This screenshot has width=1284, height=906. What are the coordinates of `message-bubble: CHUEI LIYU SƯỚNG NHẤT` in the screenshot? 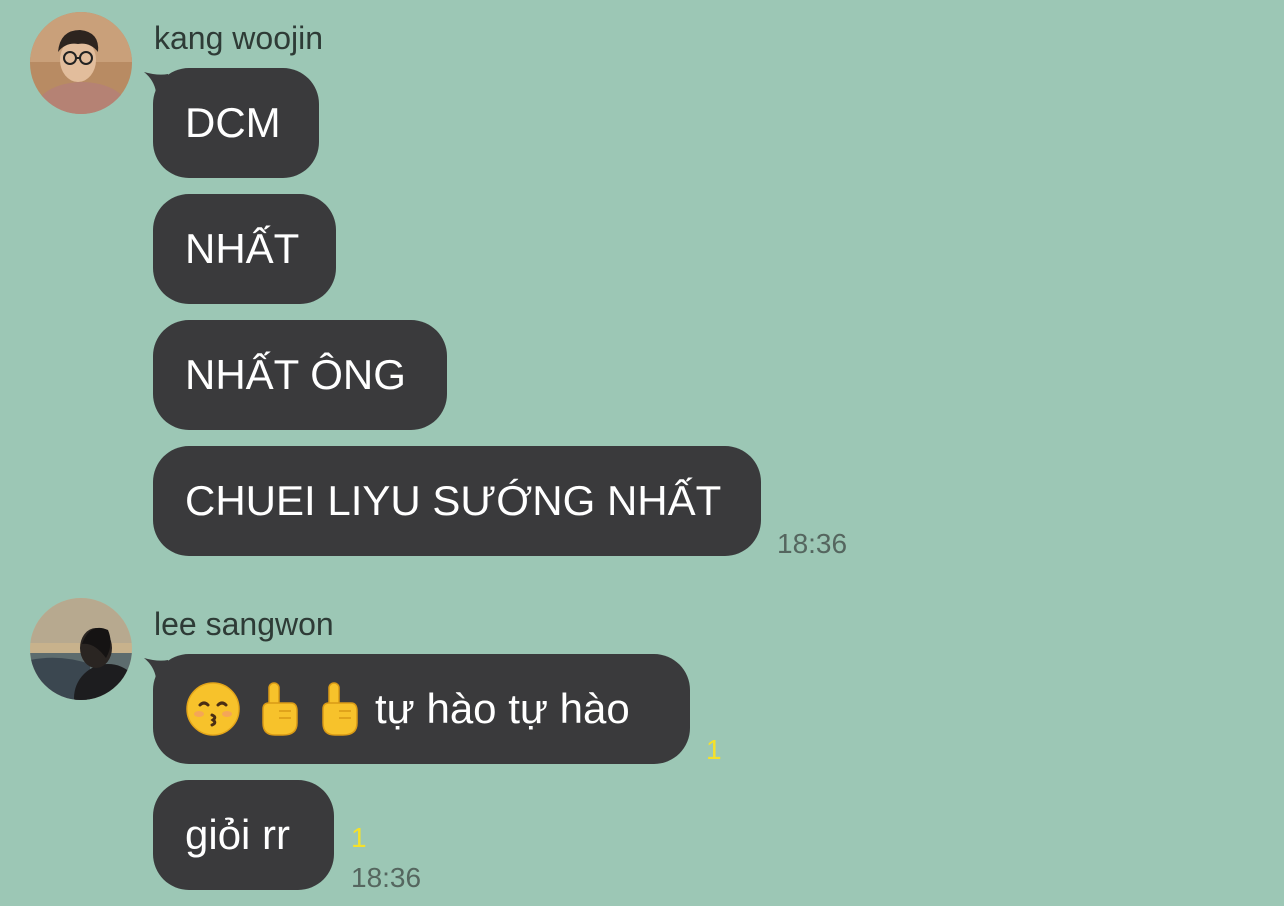 It's located at (457, 501).